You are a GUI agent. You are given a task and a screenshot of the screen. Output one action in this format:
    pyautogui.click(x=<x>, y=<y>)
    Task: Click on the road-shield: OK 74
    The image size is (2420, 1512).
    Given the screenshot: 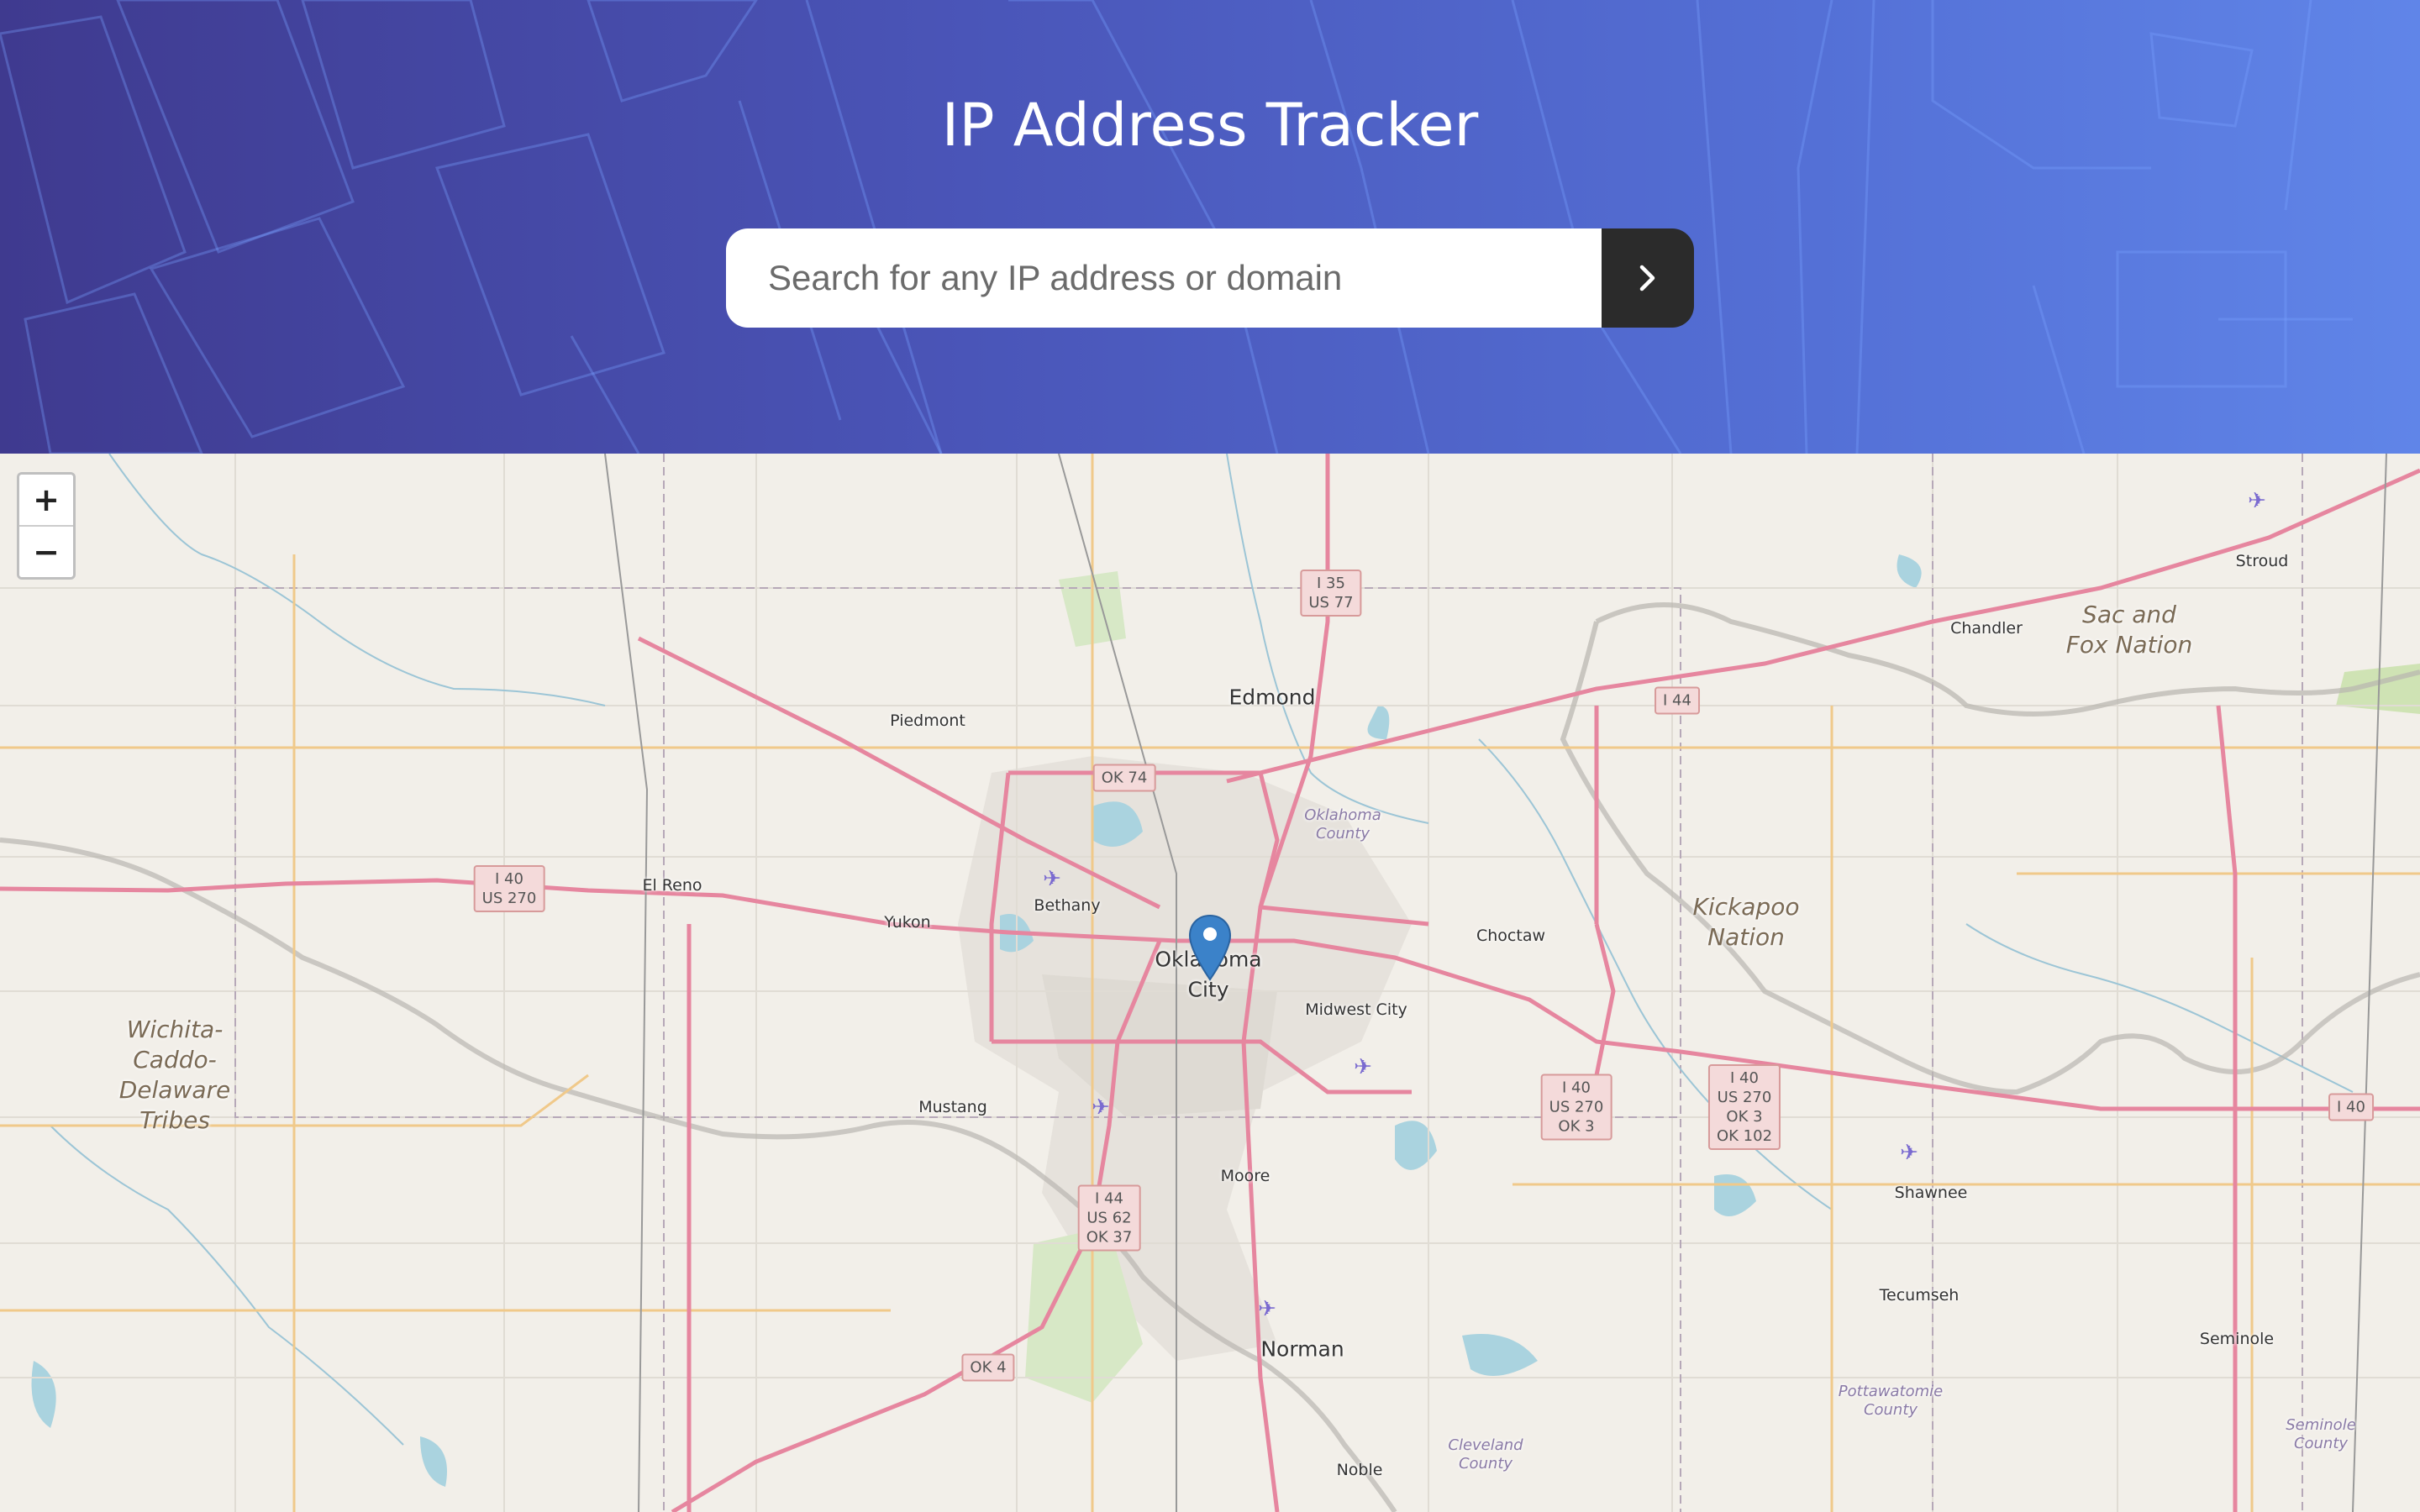 What is the action you would take?
    pyautogui.click(x=1124, y=778)
    